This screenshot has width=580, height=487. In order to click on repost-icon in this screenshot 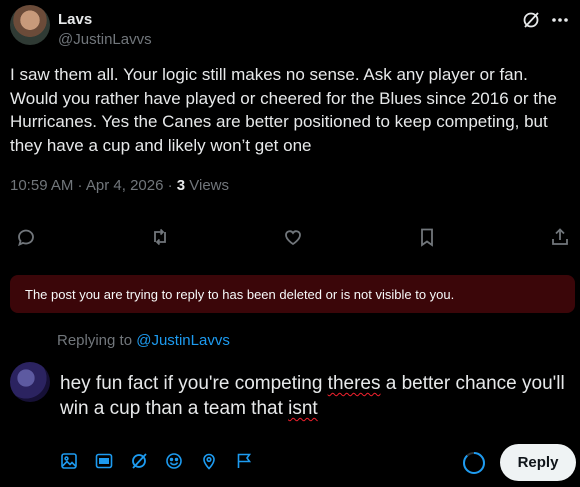, I will do `click(160, 237)`.